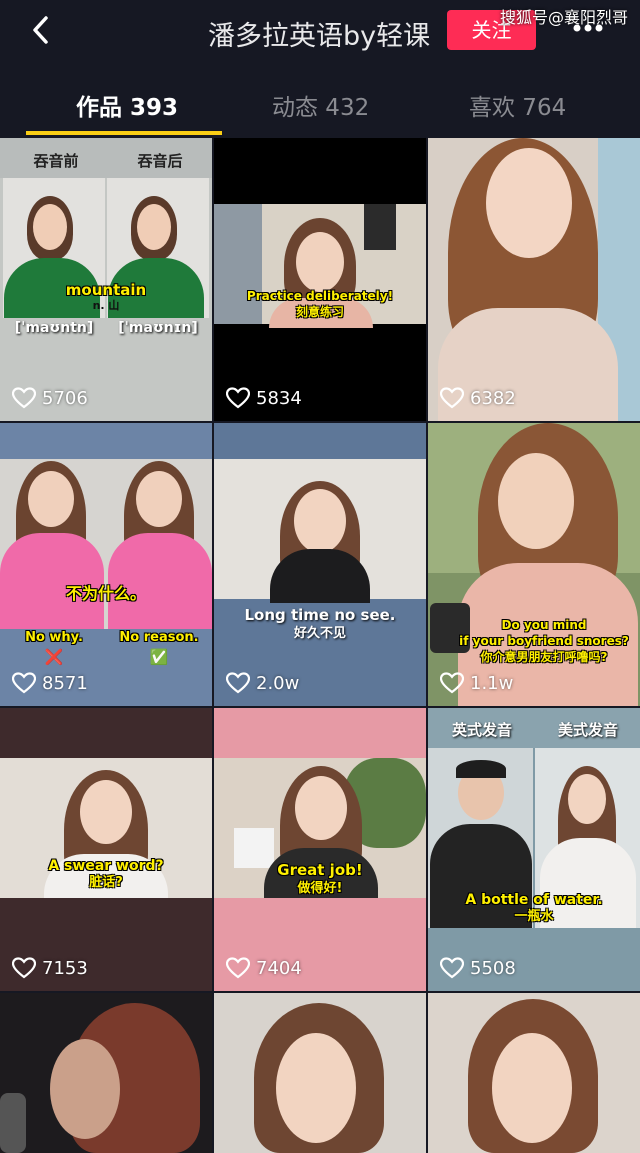  What do you see at coordinates (320, 870) in the screenshot?
I see `caption: Great job!` at bounding box center [320, 870].